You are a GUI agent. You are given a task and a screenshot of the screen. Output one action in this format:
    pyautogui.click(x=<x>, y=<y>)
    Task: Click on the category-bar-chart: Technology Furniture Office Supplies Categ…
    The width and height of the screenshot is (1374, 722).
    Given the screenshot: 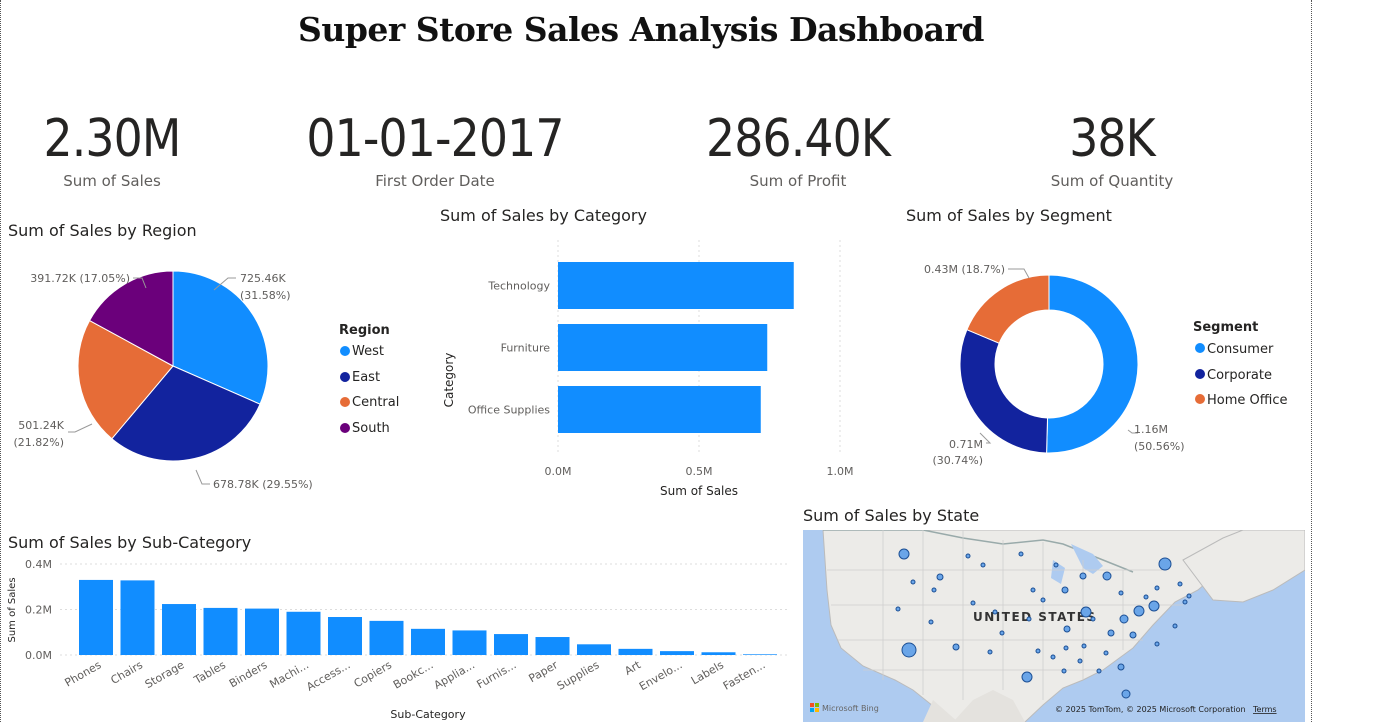 What is the action you would take?
    pyautogui.click(x=650, y=367)
    